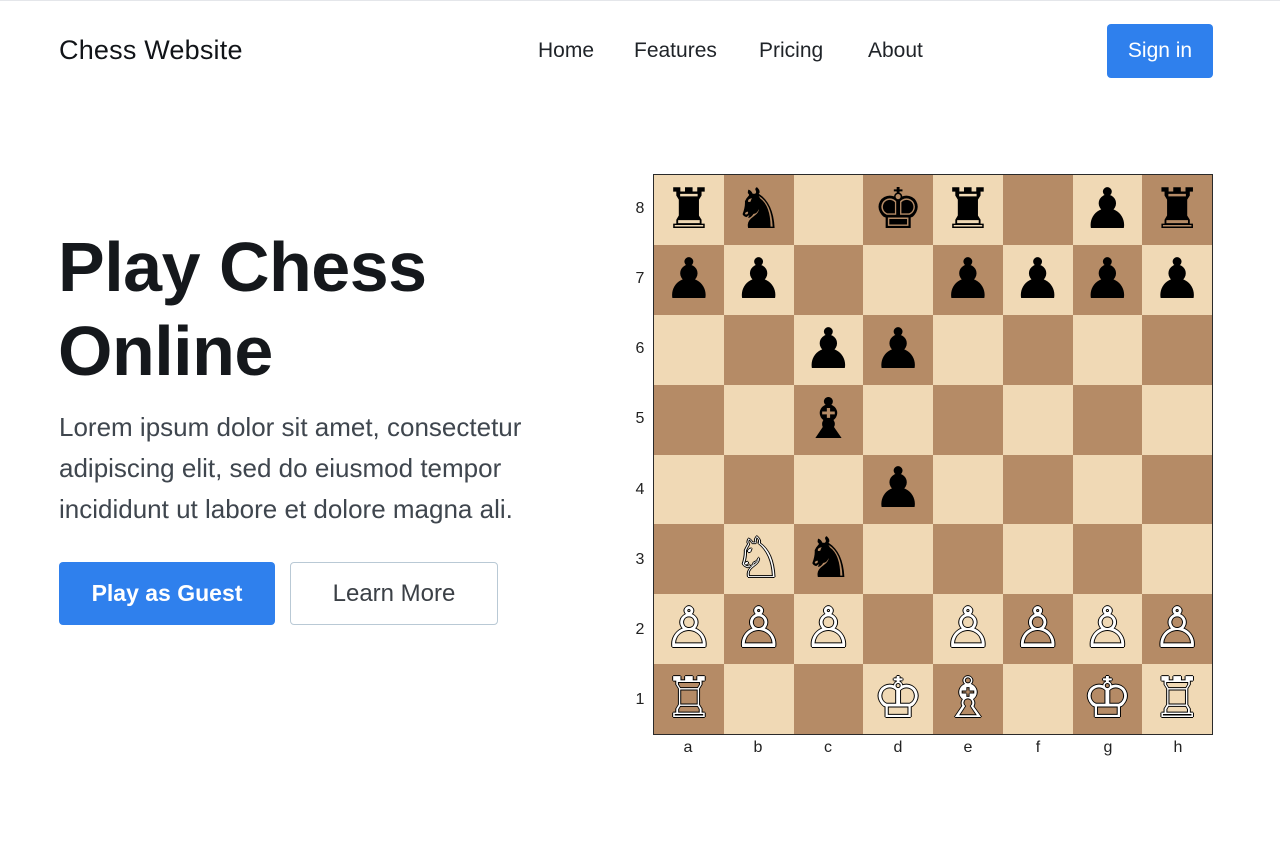 Image resolution: width=1280 pixels, height=853 pixels. I want to click on square-e6, so click(968, 349).